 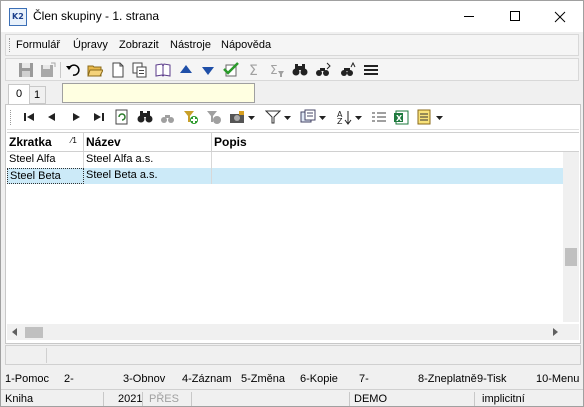 I want to click on list-icon, so click(x=379, y=117).